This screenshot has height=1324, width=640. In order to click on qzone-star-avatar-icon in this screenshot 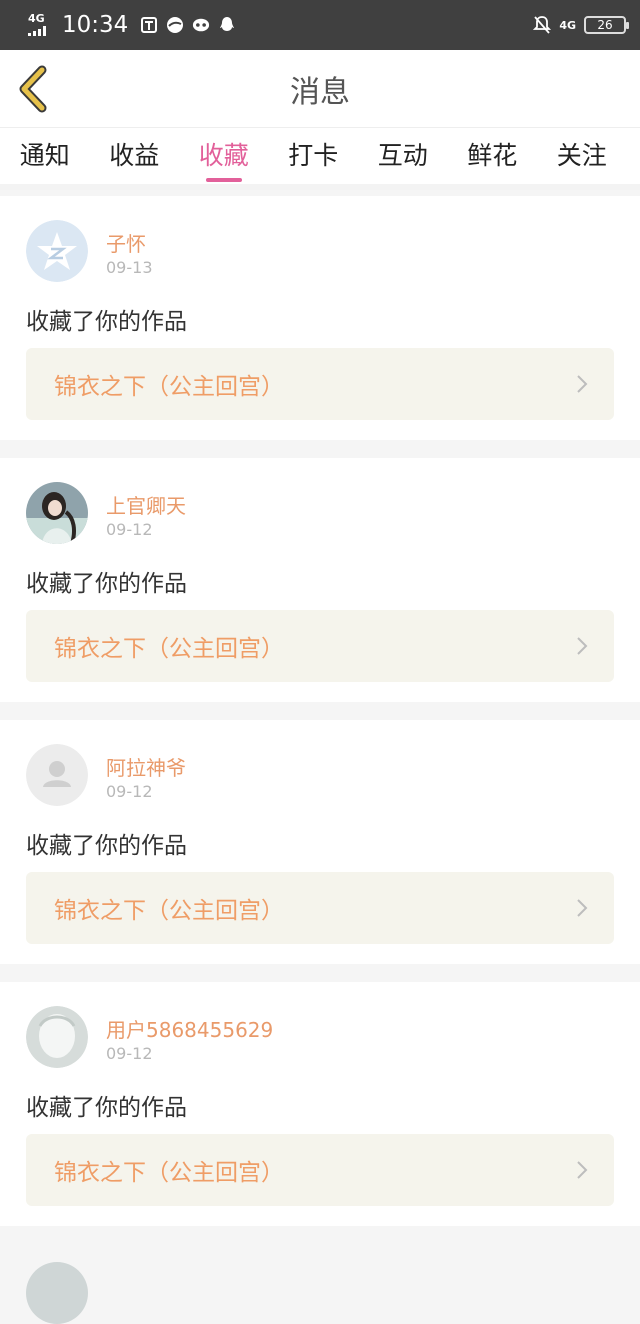, I will do `click(57, 251)`.